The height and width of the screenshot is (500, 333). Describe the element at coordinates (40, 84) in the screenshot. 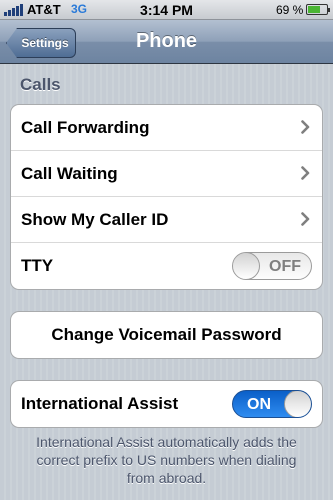

I see `calls-section-header: Calls` at that location.